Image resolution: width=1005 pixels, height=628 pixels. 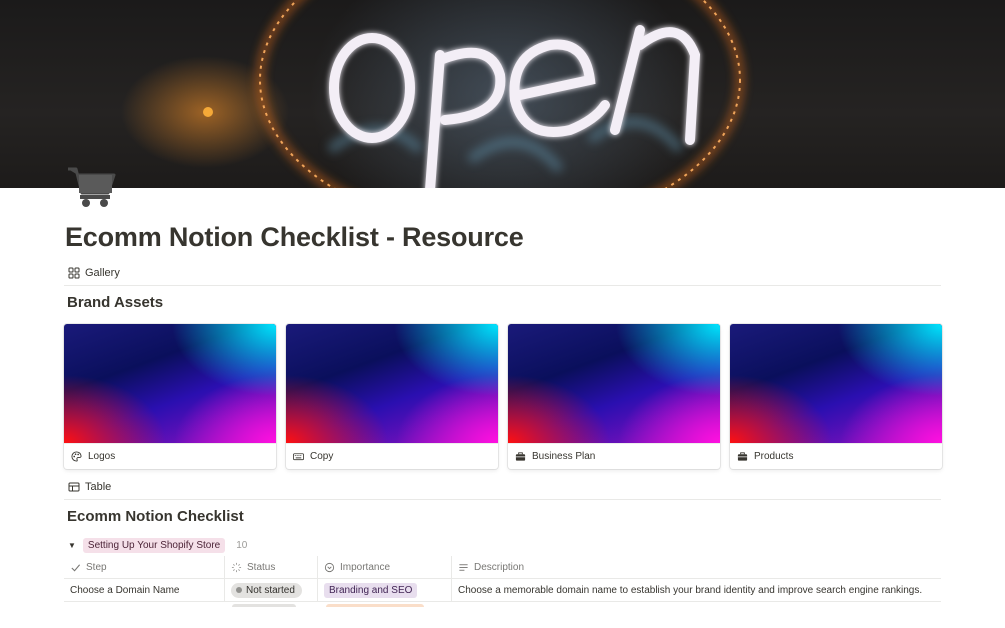 I want to click on column-header-status: Status, so click(x=271, y=567).